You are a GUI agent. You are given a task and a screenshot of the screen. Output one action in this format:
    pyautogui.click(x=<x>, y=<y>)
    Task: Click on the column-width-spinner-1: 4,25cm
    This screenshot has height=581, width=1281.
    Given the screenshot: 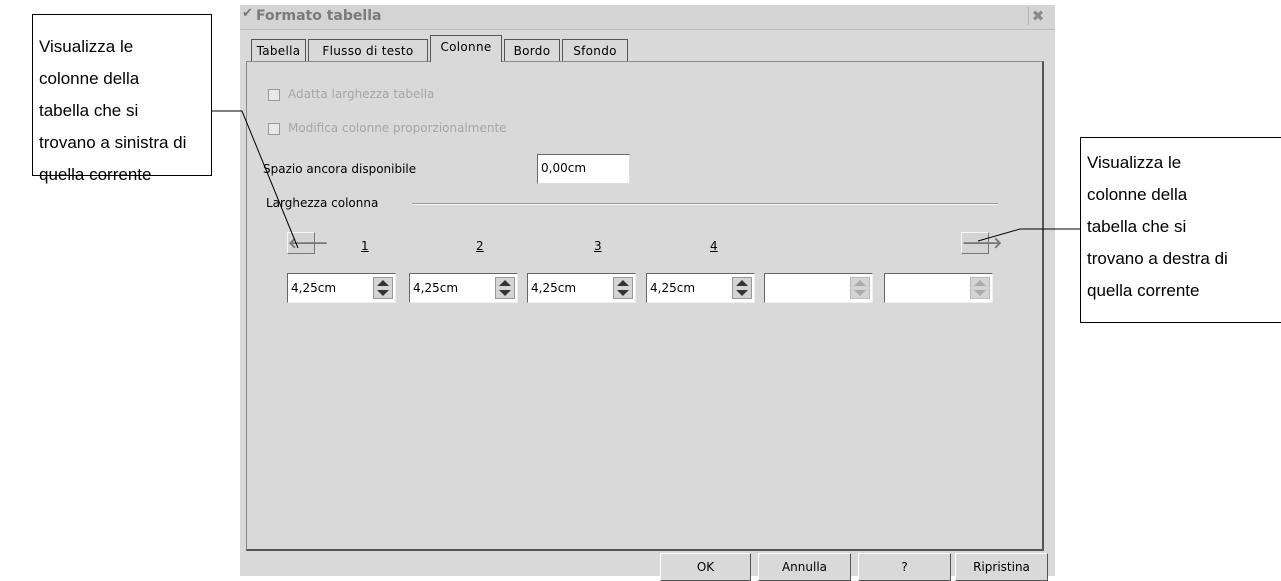 What is the action you would take?
    pyautogui.click(x=341, y=288)
    